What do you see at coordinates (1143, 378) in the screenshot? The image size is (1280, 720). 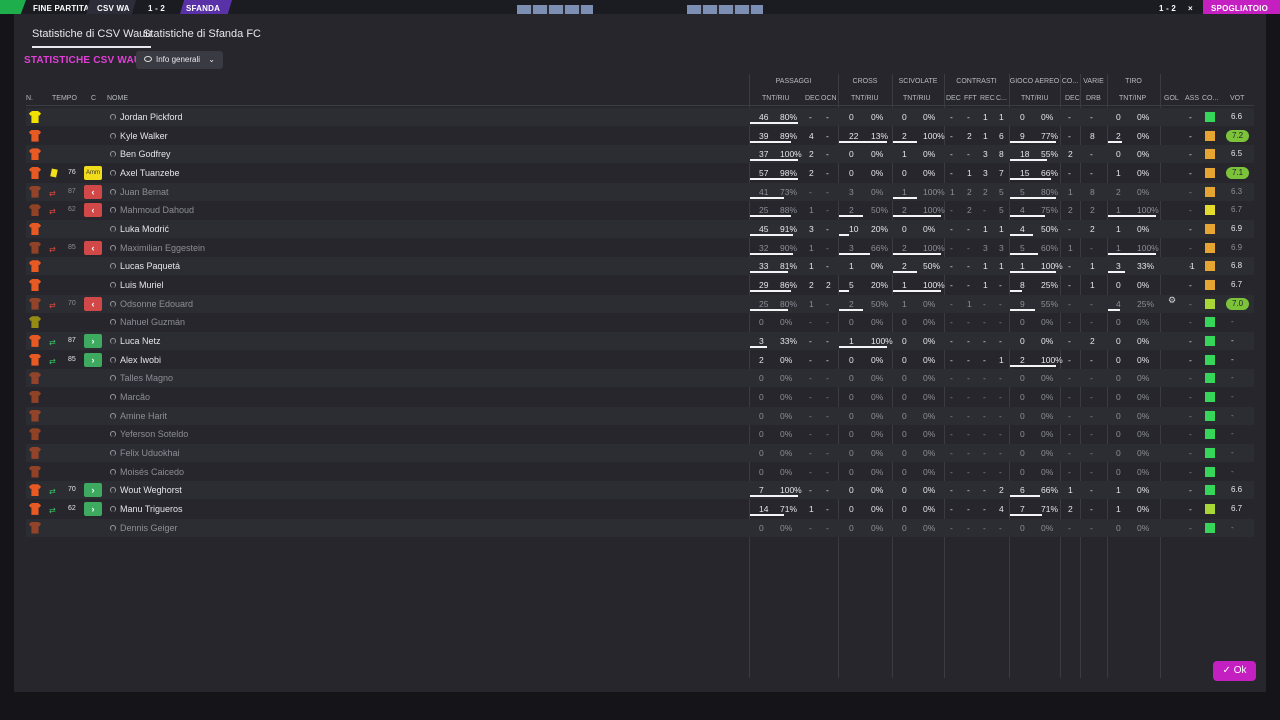 I see `shots-percent: 0%` at bounding box center [1143, 378].